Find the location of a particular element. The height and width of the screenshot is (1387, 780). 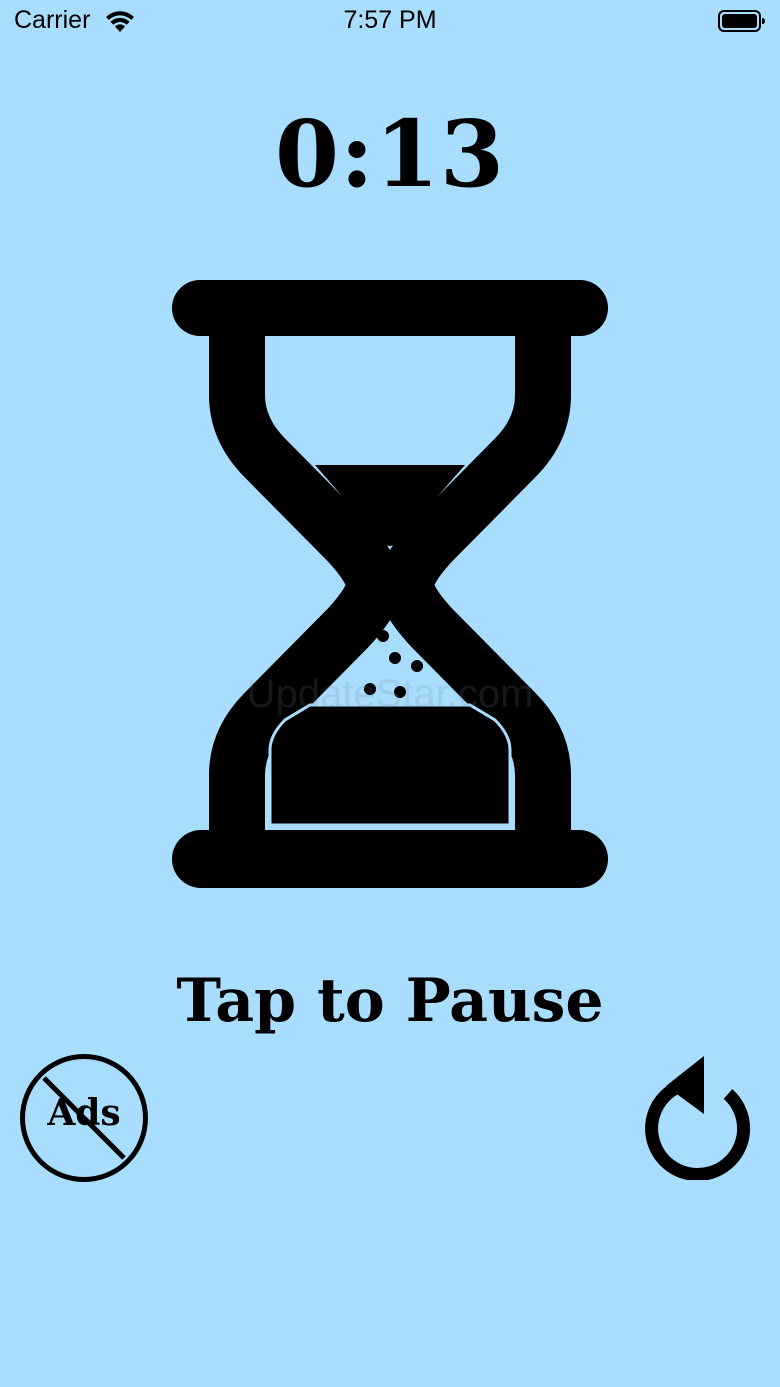

status-time: 7:57 PM is located at coordinates (390, 20).